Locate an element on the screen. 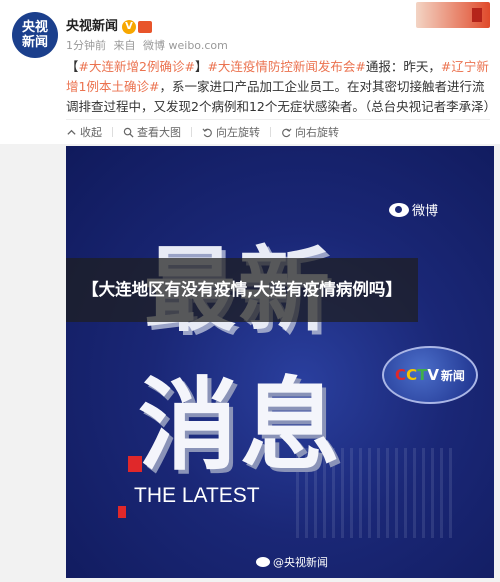 Image resolution: width=500 pixels, height=582 pixels. cctv-news-logo: C C T V 新闻 is located at coordinates (430, 375).